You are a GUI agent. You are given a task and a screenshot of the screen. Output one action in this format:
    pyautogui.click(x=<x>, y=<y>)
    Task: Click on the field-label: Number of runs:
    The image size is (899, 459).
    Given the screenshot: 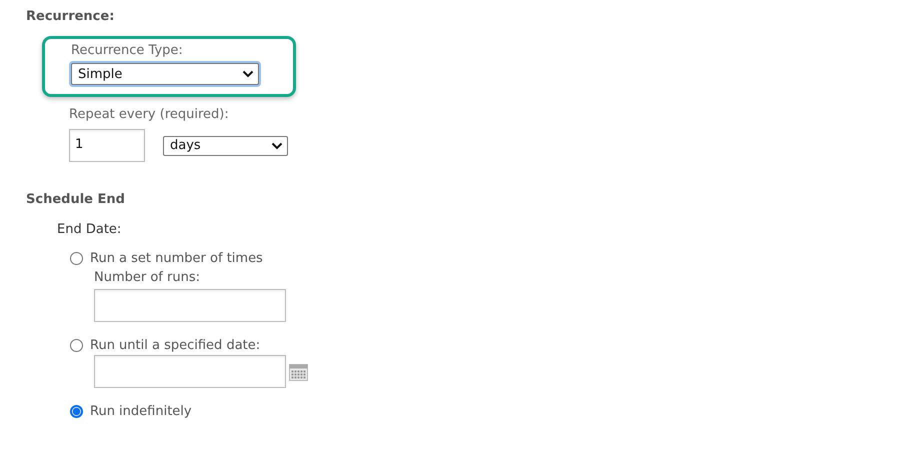 What is the action you would take?
    pyautogui.click(x=147, y=278)
    